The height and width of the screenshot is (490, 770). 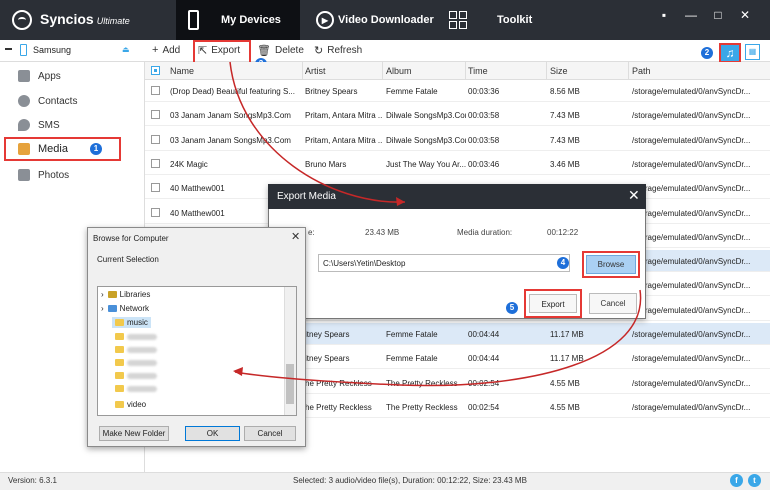 I want to click on delete-button: 🗑 Delete, so click(x=280, y=50).